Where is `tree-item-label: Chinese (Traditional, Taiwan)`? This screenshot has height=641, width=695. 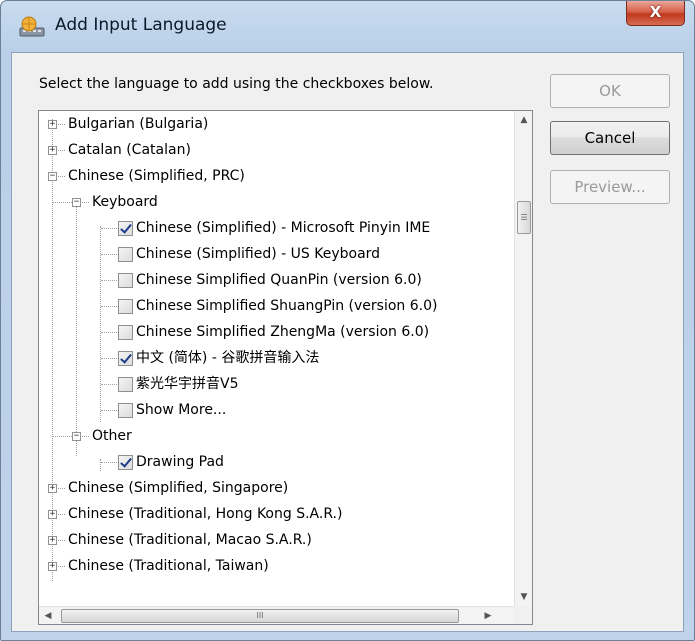 tree-item-label: Chinese (Traditional, Taiwan) is located at coordinates (168, 566).